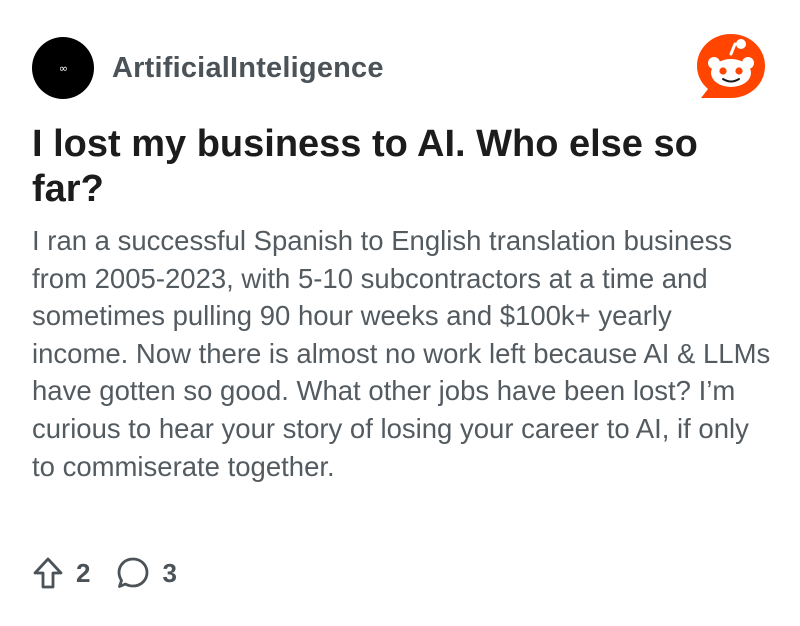  I want to click on post-actions: 2 3, so click(117, 573).